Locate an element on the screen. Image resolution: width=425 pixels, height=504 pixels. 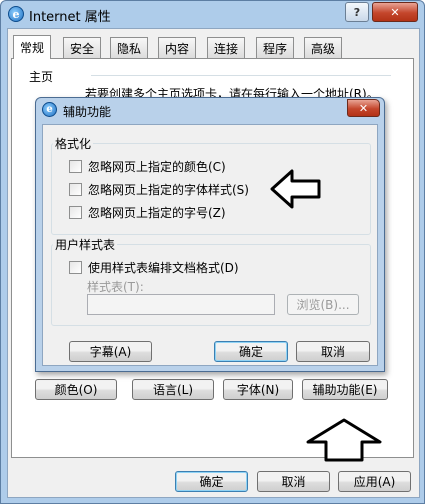
use-stylesheet-checkbox is located at coordinates (75, 267).